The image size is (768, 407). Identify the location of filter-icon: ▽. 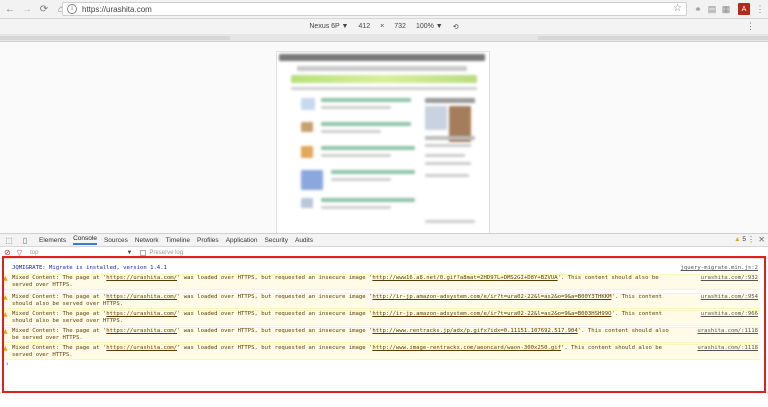
(19, 253).